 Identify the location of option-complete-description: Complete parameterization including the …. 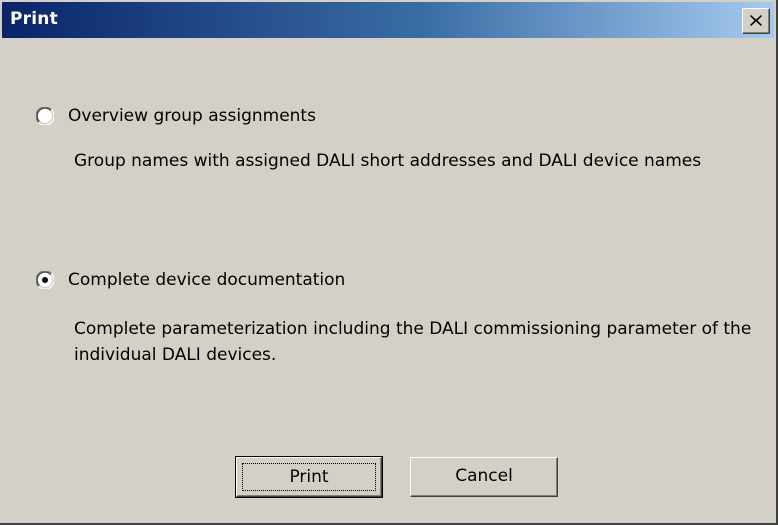
(413, 342).